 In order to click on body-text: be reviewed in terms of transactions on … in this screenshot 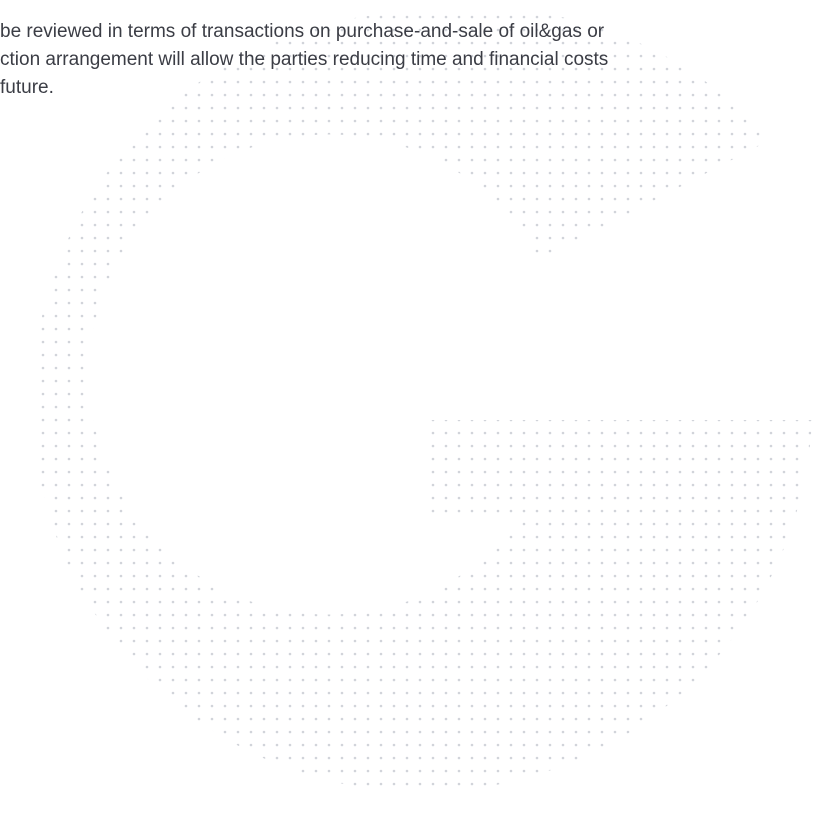, I will do `click(413, 60)`.